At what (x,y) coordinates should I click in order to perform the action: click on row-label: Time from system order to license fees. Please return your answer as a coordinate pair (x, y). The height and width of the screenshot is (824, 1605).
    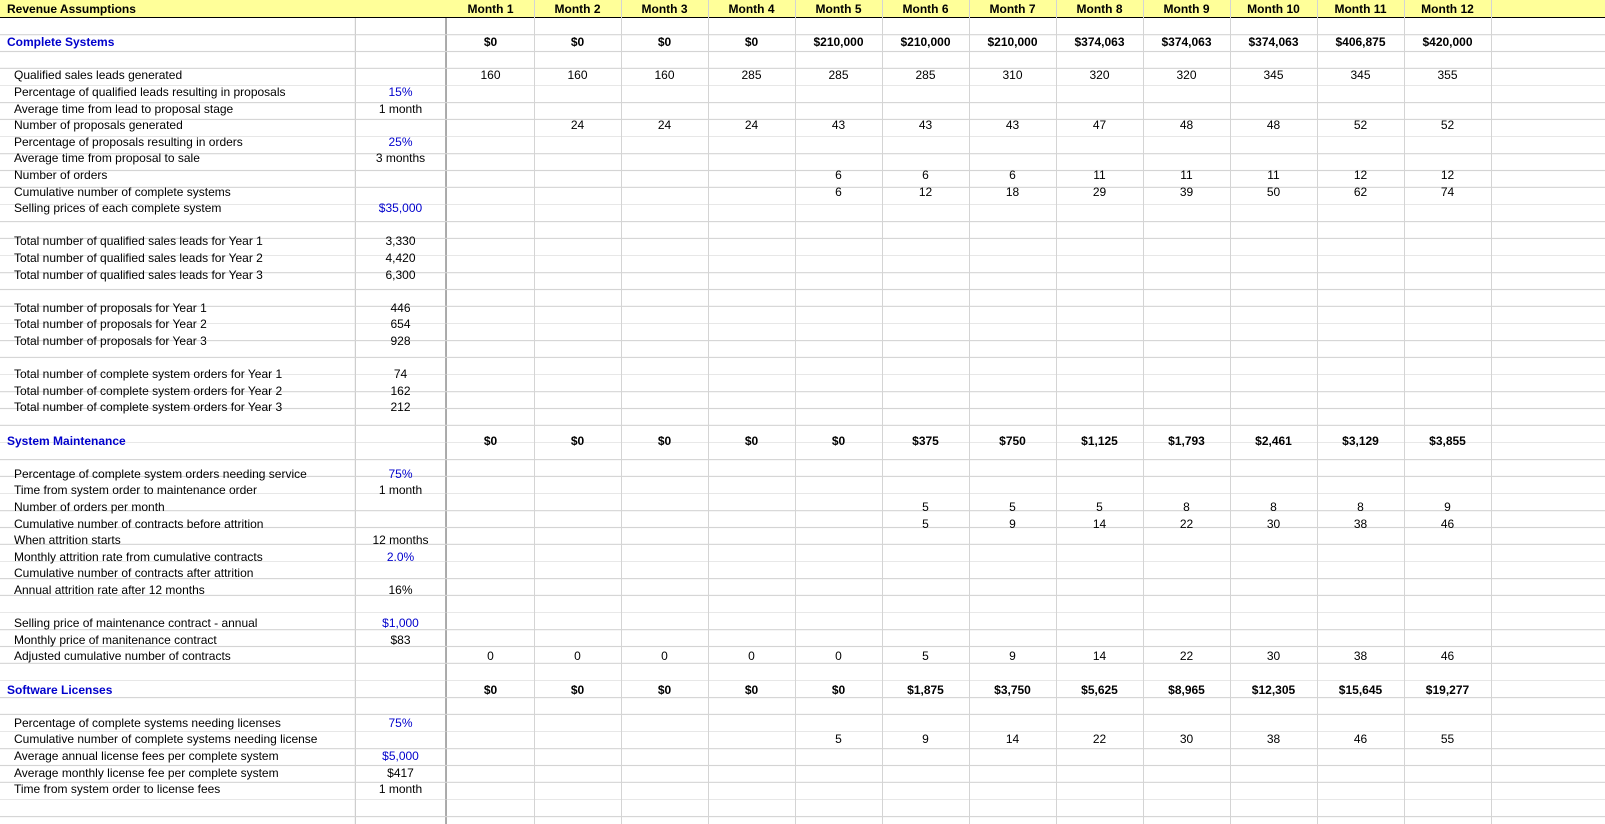
    Looking at the image, I should click on (117, 789).